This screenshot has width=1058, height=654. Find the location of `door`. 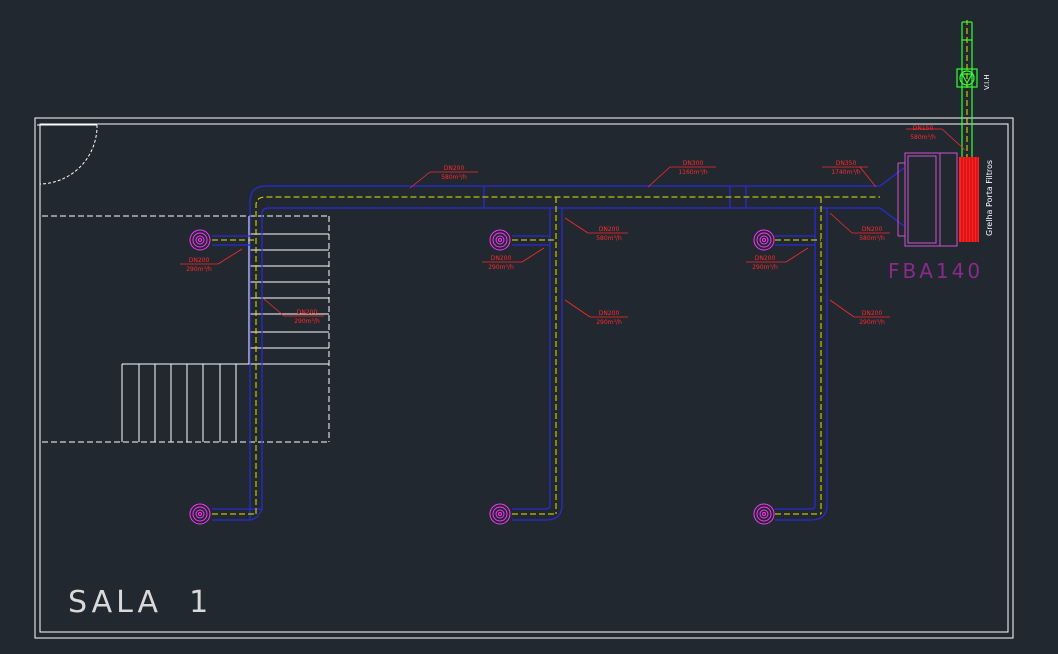

door is located at coordinates (67, 154).